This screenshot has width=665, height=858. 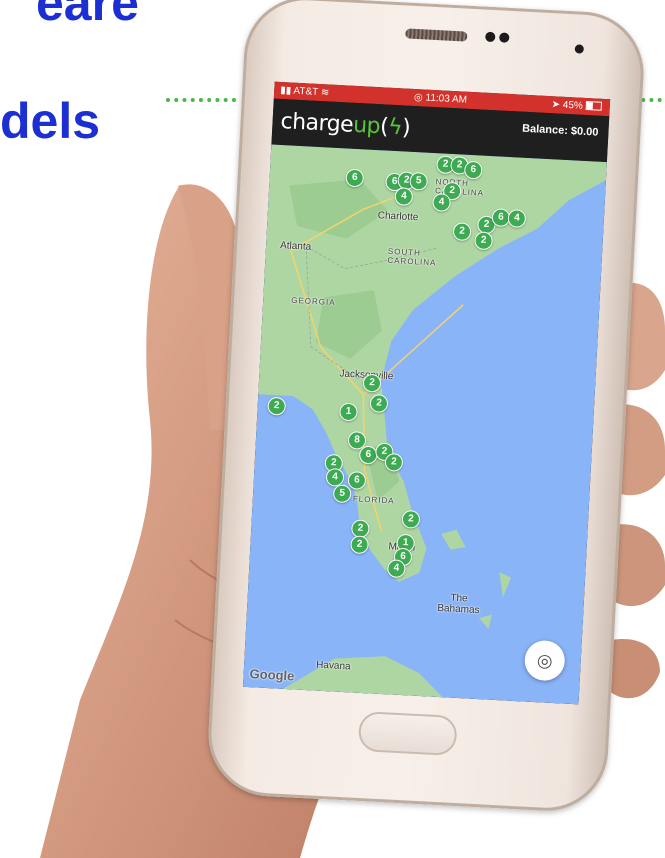 I want to click on wifi-icon: ≋, so click(x=325, y=93).